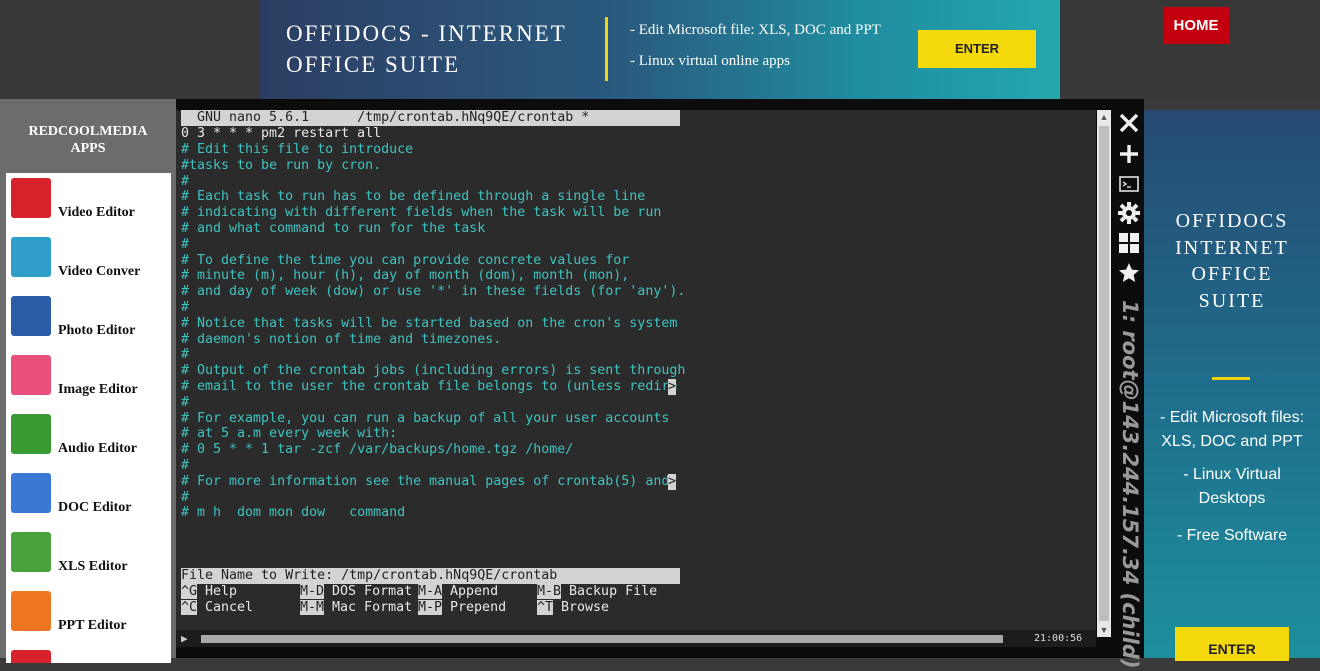 Image resolution: width=1320 pixels, height=671 pixels. I want to click on app-item: Image Editor, so click(88, 379).